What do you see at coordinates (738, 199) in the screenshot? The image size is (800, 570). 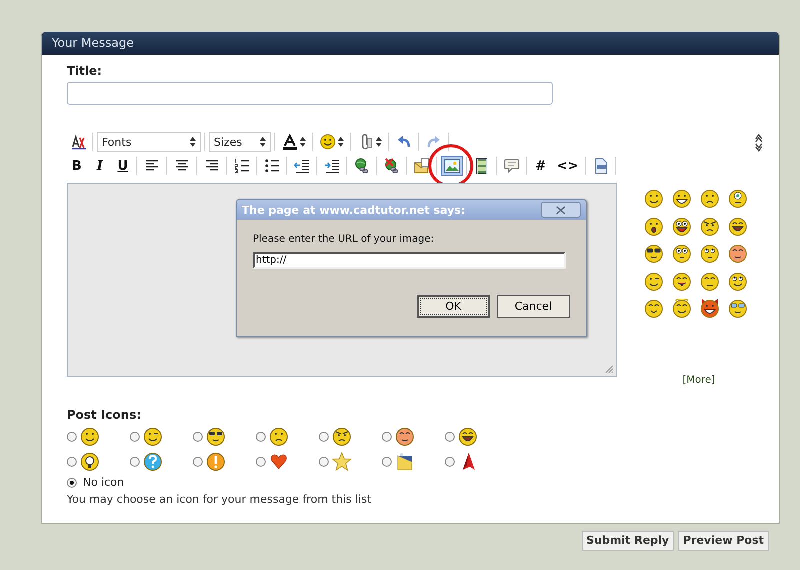 I see `sick-smiley-button` at bounding box center [738, 199].